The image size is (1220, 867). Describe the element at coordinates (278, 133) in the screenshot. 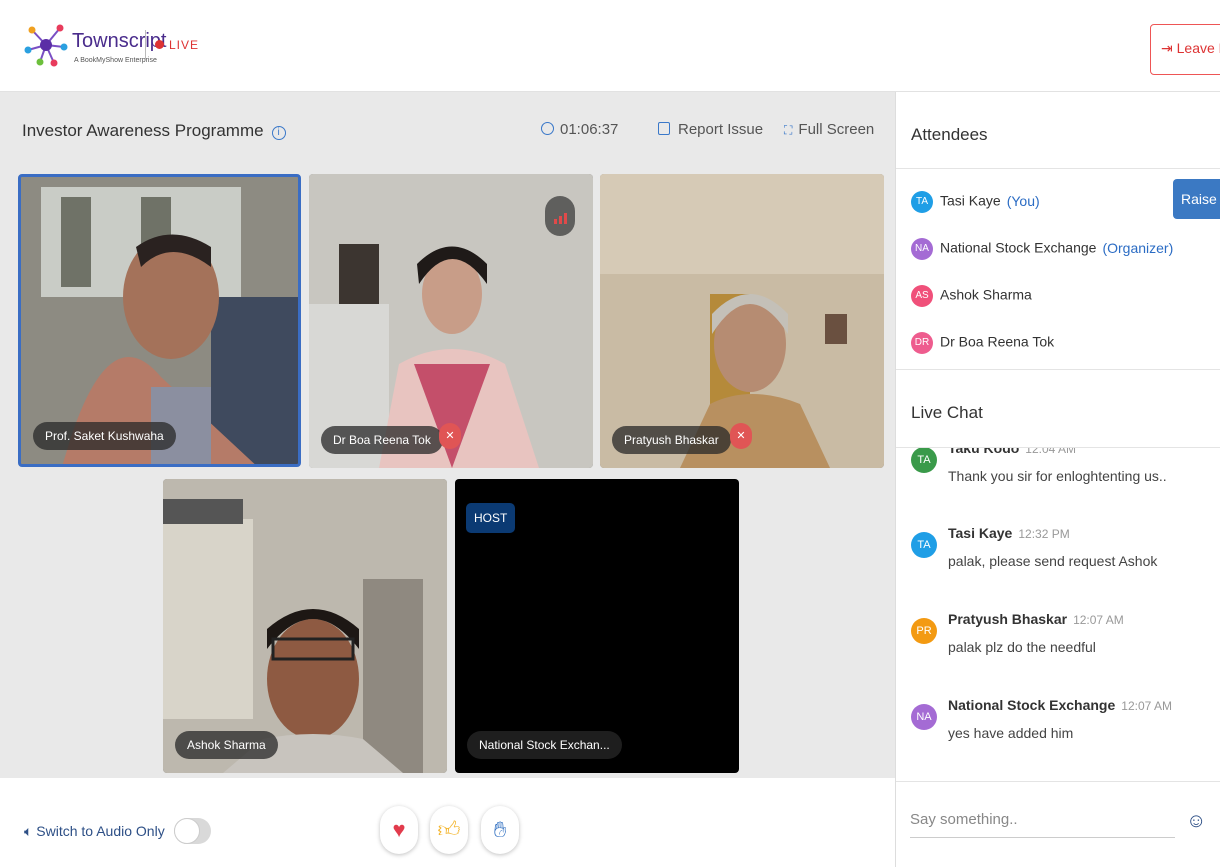

I see `info-icon: i` at that location.